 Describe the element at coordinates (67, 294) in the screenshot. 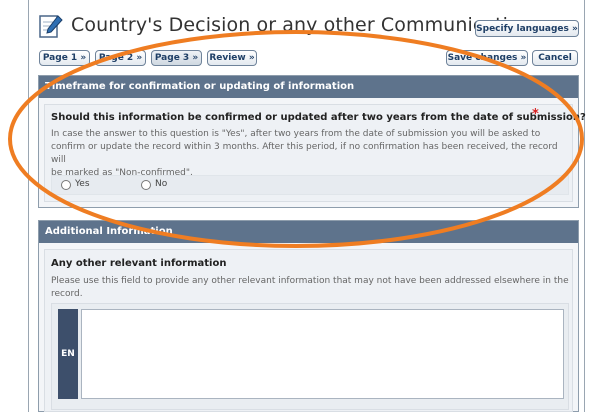

I see `help-line: record.` at that location.